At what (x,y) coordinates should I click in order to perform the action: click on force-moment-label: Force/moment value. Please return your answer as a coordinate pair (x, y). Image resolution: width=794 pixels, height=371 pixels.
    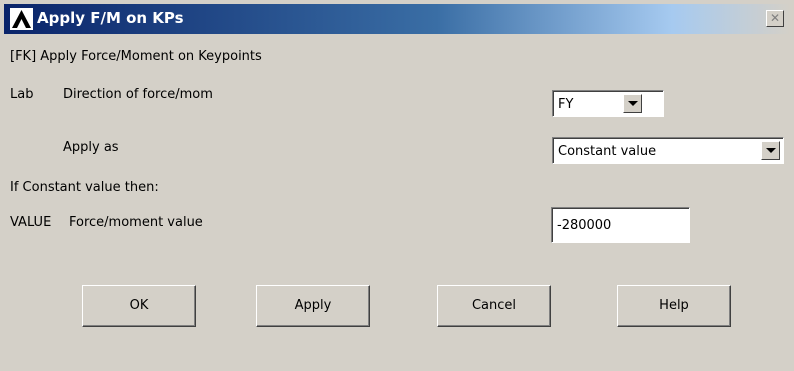
    Looking at the image, I should click on (136, 222).